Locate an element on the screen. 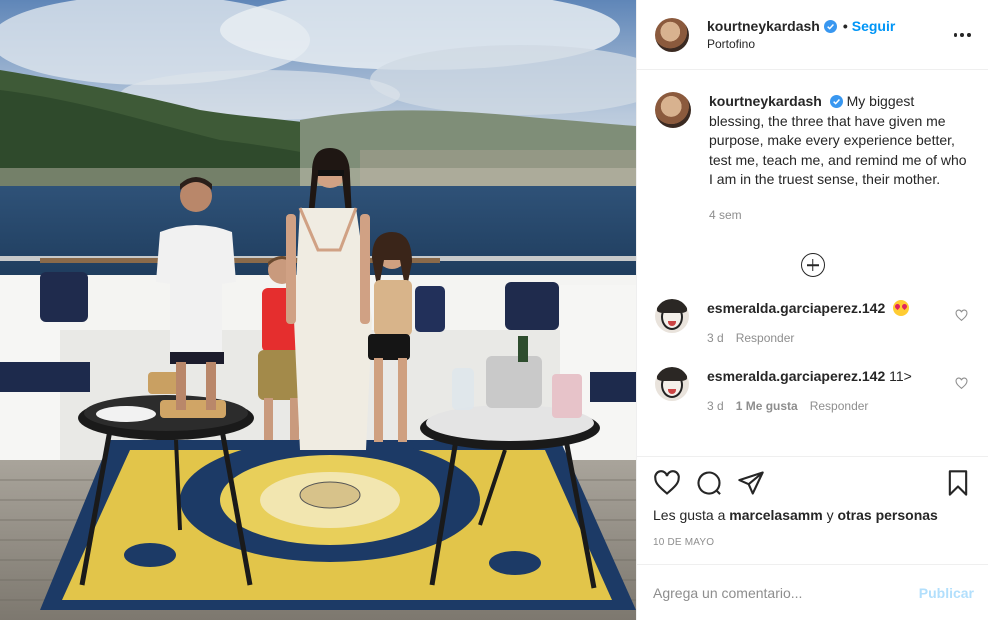 The image size is (988, 620). add-comment-bar: Publicar is located at coordinates (812, 592).